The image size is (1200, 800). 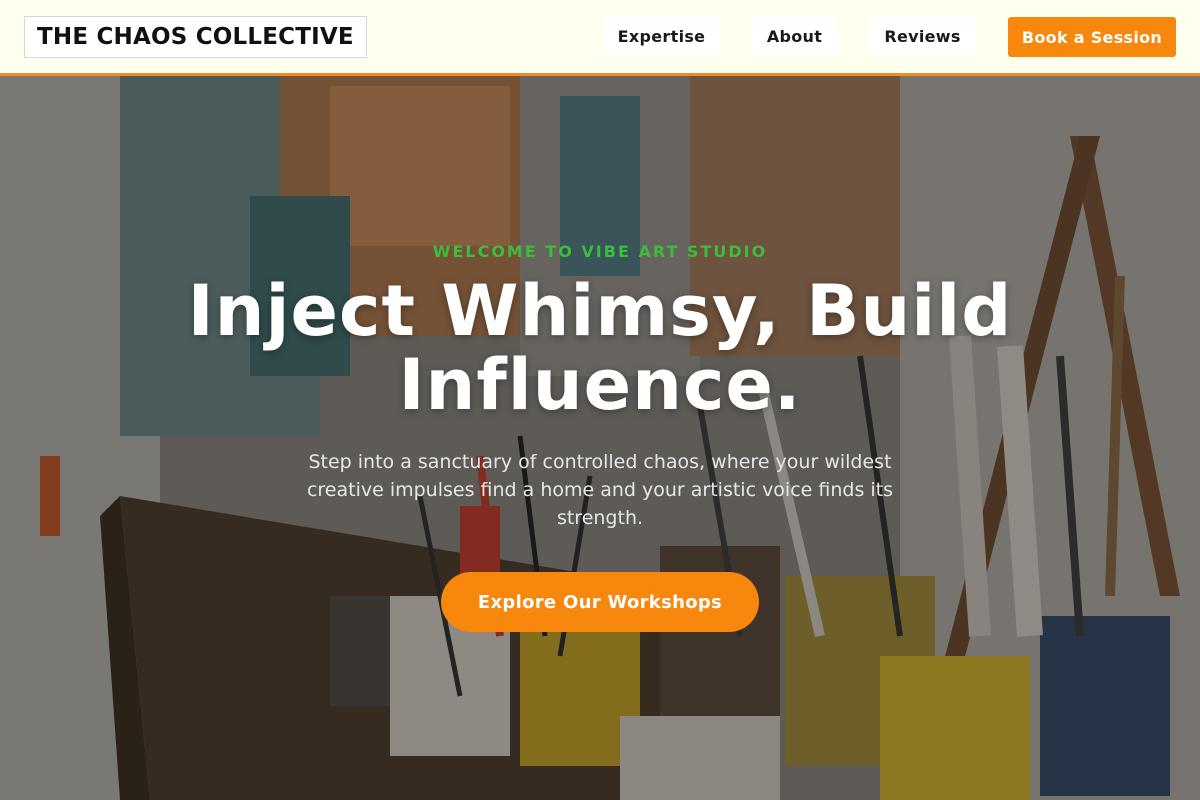 What do you see at coordinates (1092, 37) in the screenshot?
I see `book-session-button: Book a Session` at bounding box center [1092, 37].